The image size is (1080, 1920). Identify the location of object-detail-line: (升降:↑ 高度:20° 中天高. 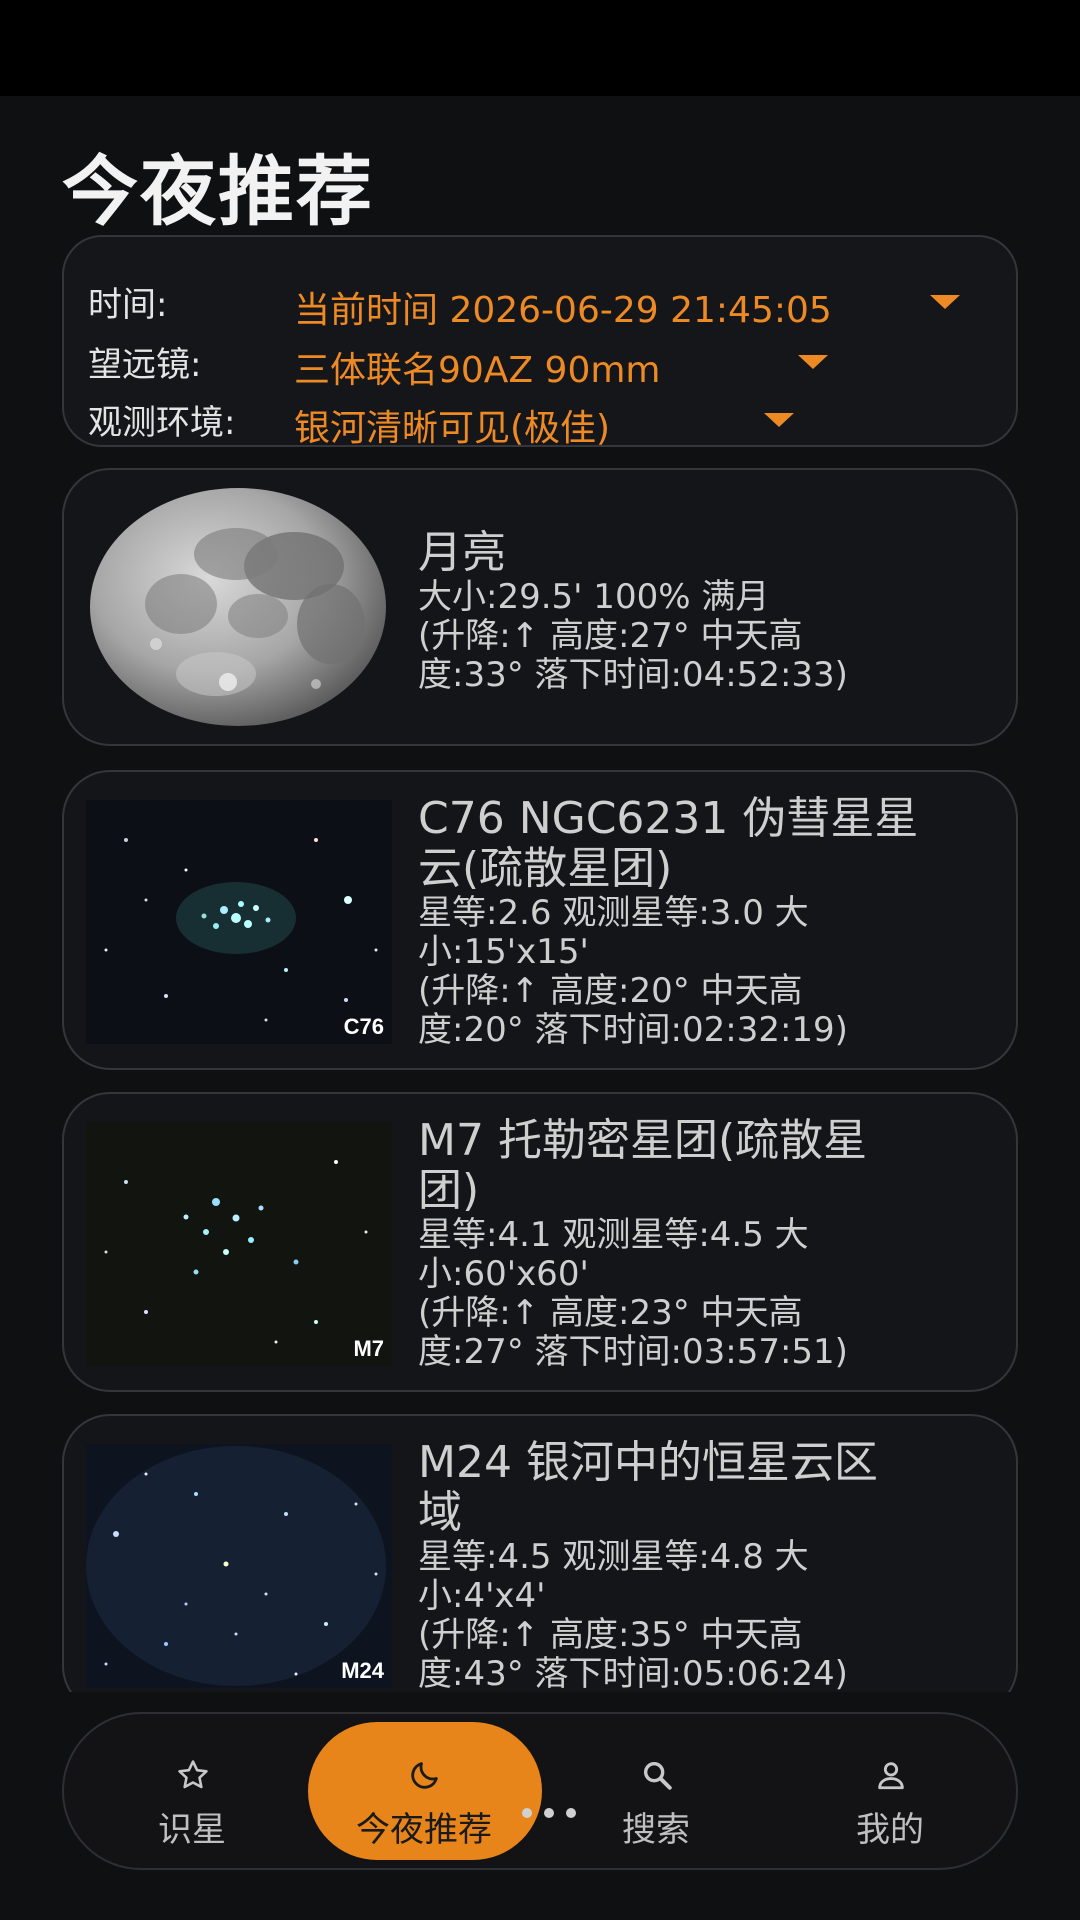
(610, 991).